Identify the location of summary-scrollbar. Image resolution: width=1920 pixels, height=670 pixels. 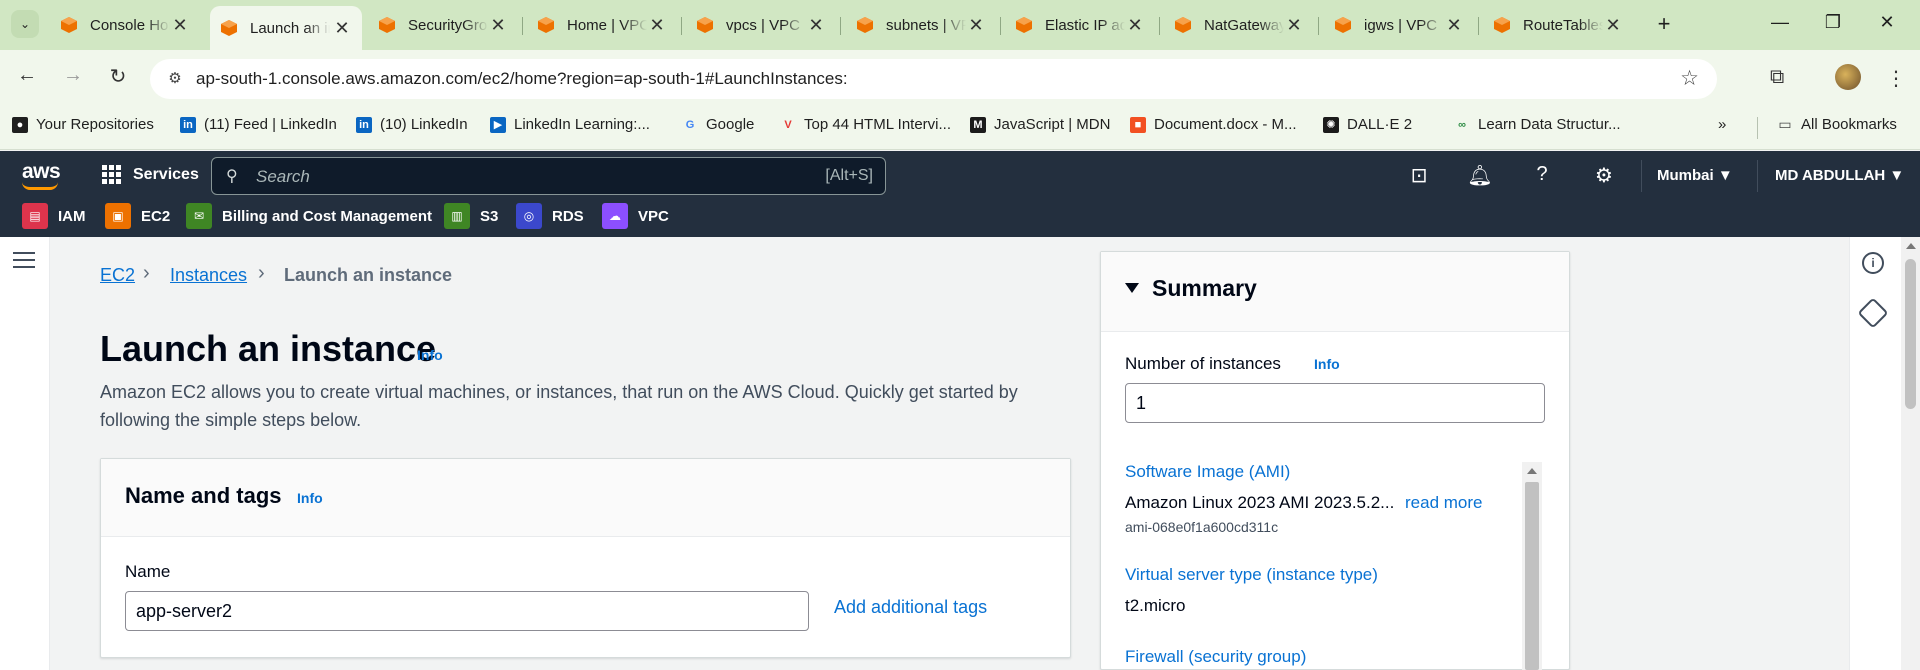
(1532, 566).